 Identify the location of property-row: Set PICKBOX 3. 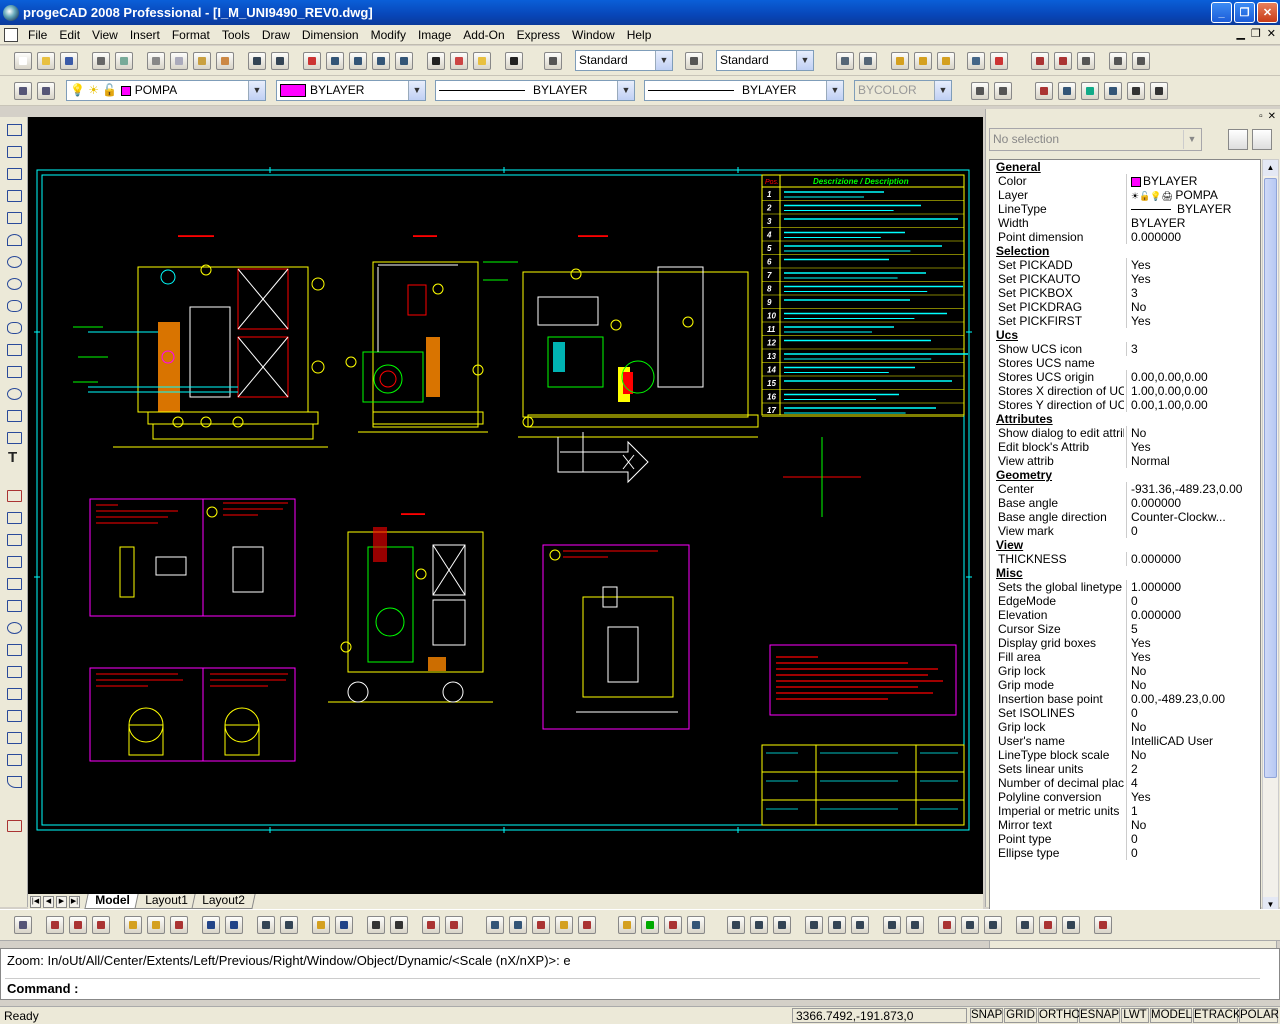
(1125, 293).